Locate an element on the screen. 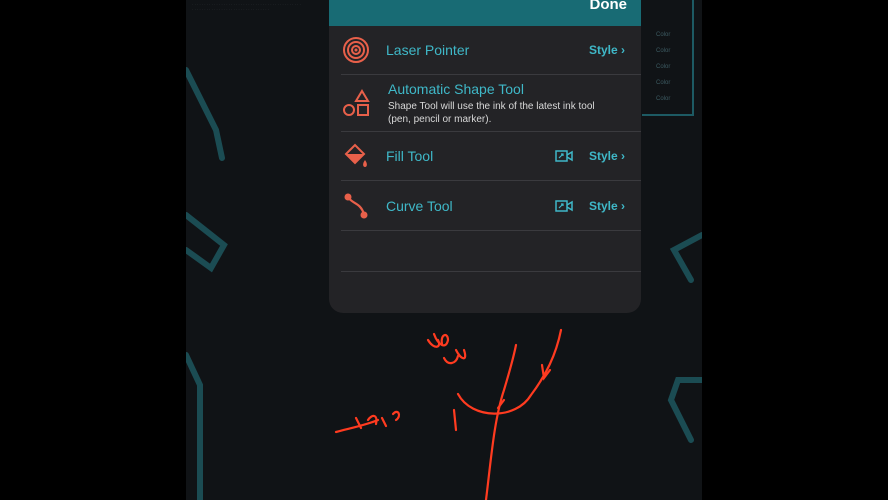 Image resolution: width=888 pixels, height=500 pixels. tool-row-curve: Curve Tool Style › is located at coordinates (491, 206).